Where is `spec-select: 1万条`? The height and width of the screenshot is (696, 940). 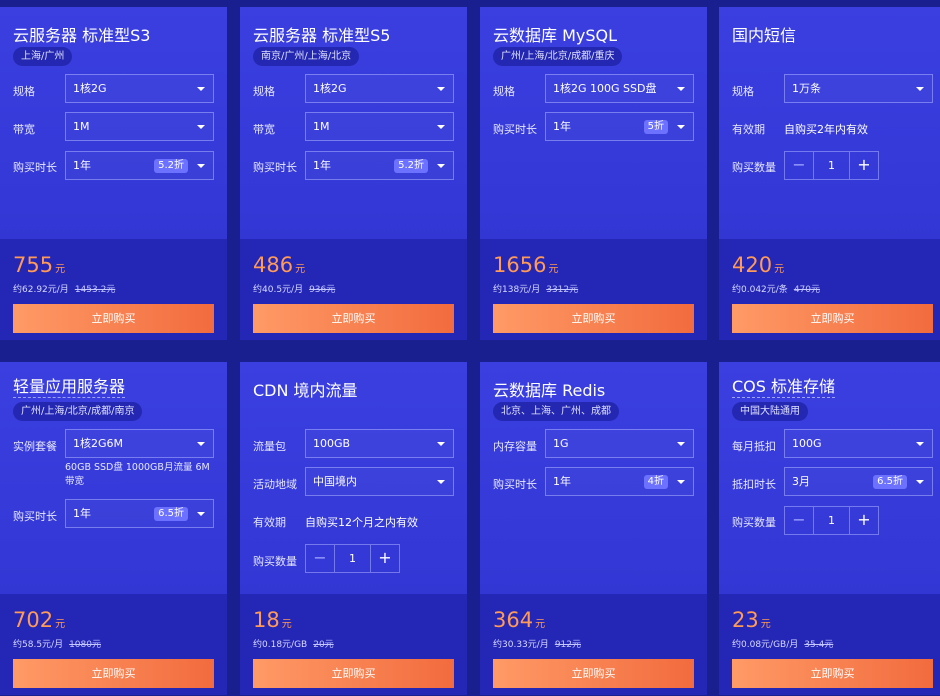 spec-select: 1万条 is located at coordinates (858, 88).